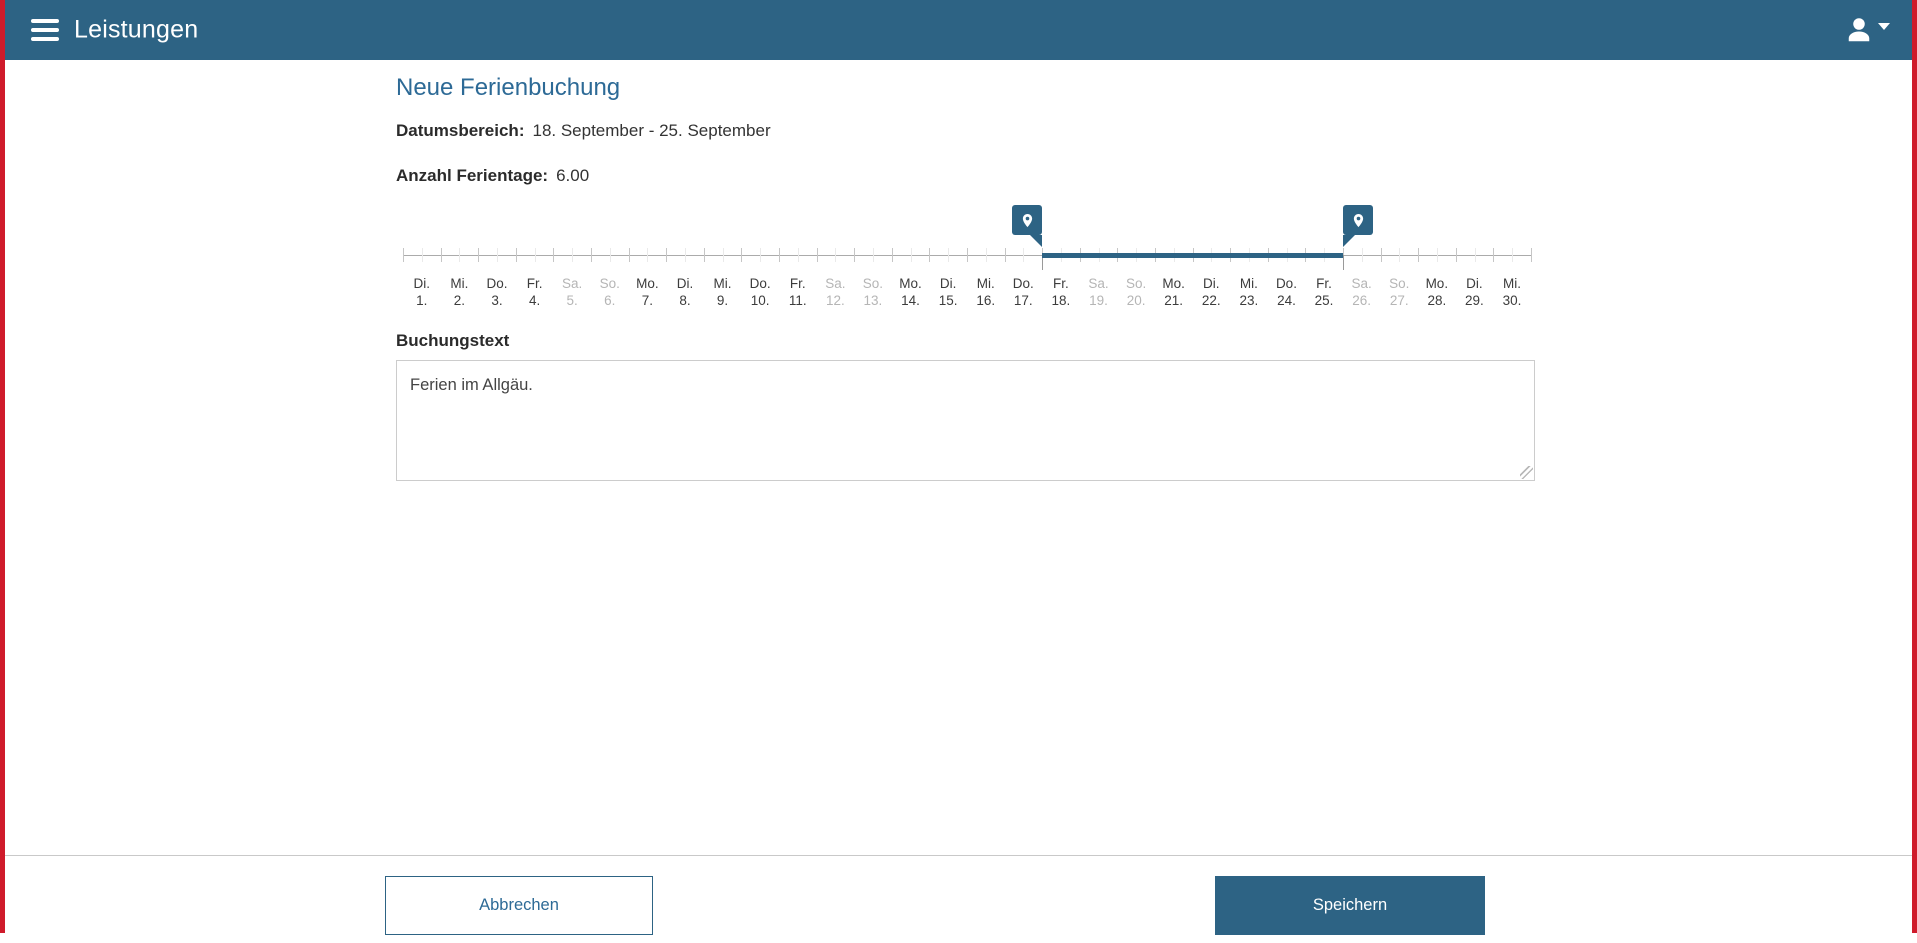 The height and width of the screenshot is (943, 1917). I want to click on day-label: Mi. 16., so click(986, 292).